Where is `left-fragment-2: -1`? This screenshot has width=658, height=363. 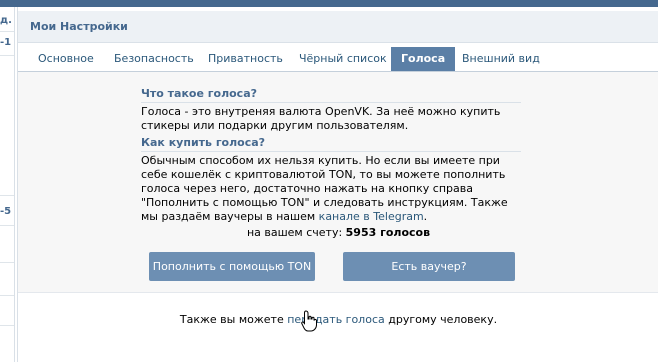
left-fragment-2: -1 is located at coordinates (6, 42).